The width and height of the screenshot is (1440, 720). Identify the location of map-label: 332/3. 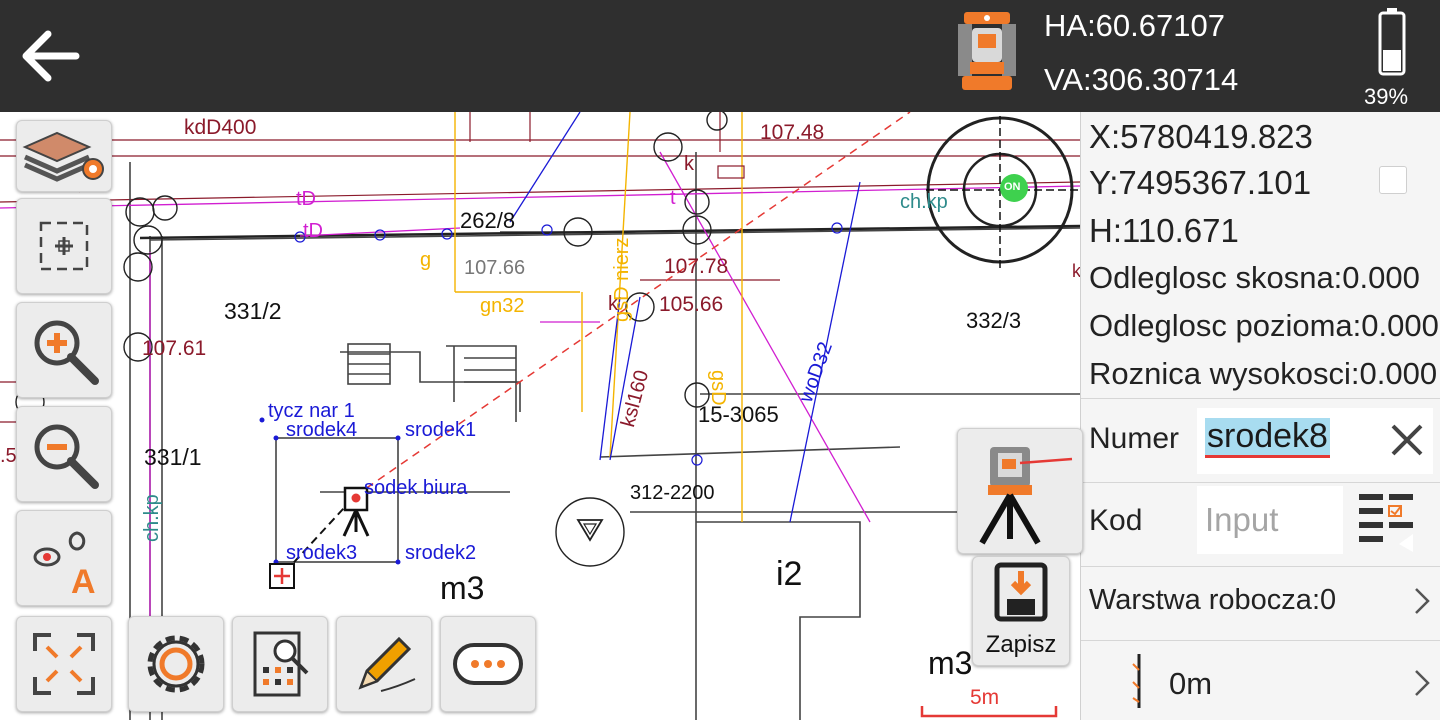
(994, 320).